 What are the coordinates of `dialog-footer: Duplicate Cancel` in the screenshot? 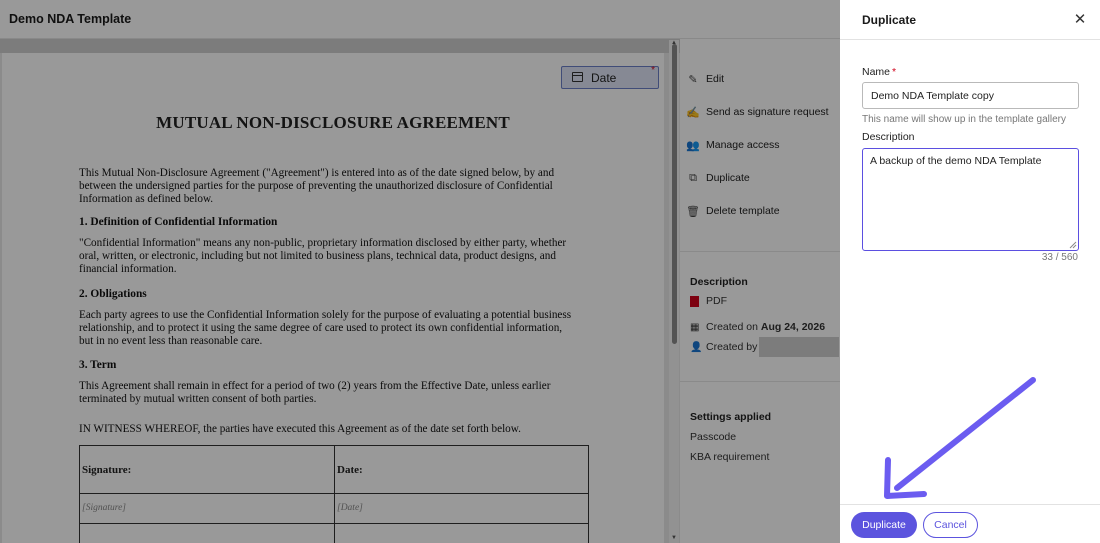 It's located at (970, 523).